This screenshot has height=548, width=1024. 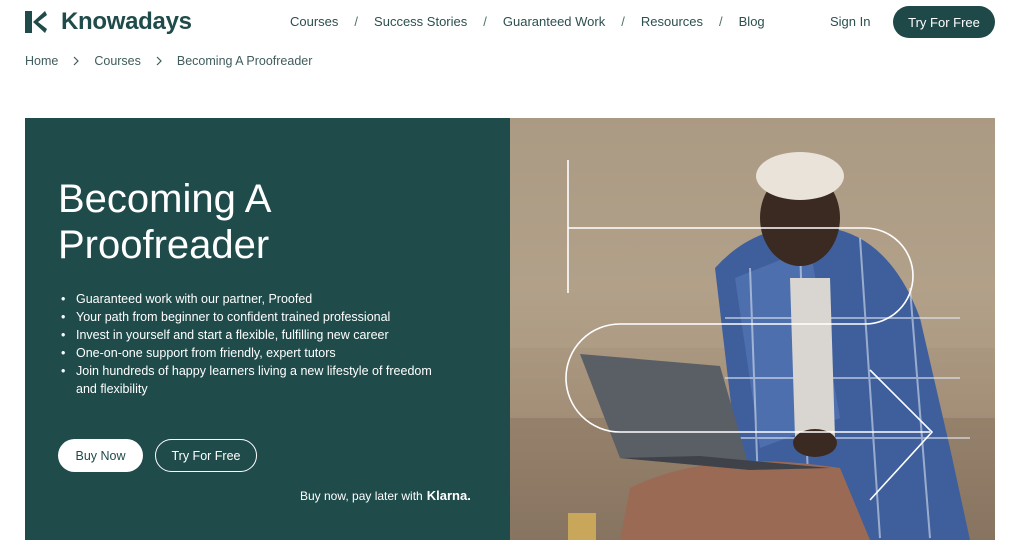 I want to click on breadcrumb-current: Becoming A Proofreader, so click(x=244, y=61).